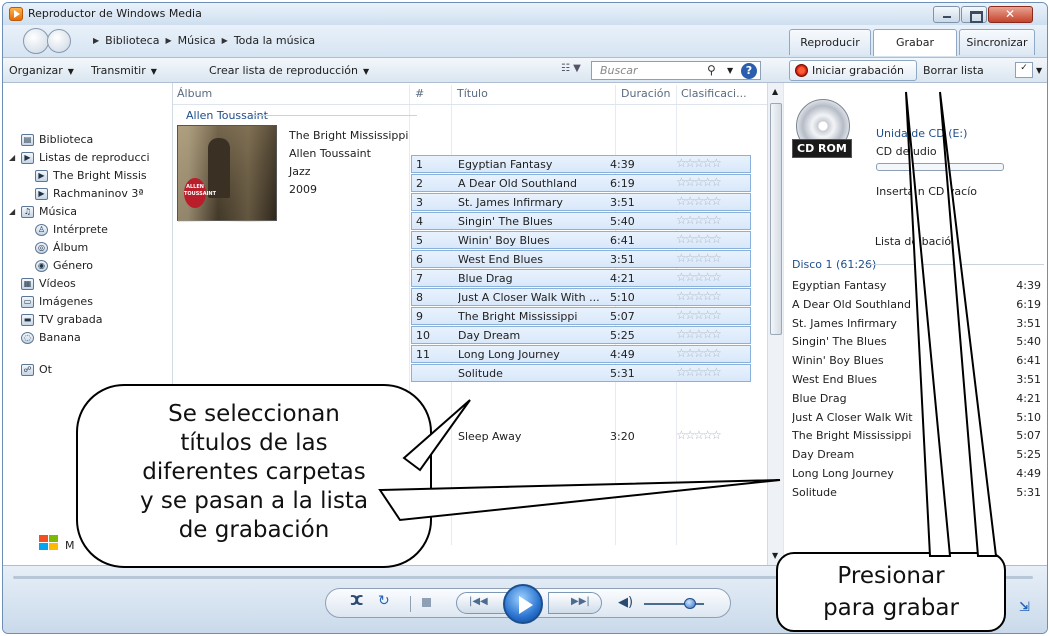 This screenshot has height=636, width=1050. What do you see at coordinates (36, 41) in the screenshot?
I see `back-button` at bounding box center [36, 41].